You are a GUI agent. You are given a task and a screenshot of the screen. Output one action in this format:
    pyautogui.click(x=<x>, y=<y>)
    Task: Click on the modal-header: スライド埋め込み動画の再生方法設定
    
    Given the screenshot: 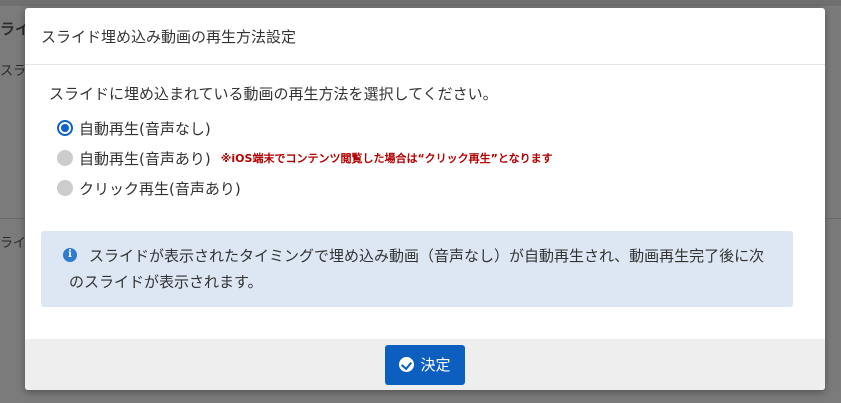 What is the action you would take?
    pyautogui.click(x=425, y=36)
    